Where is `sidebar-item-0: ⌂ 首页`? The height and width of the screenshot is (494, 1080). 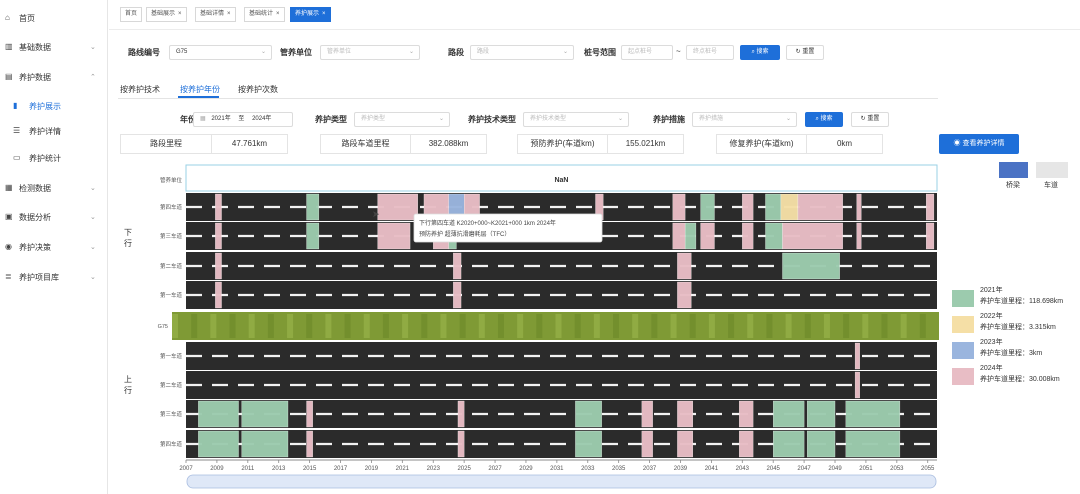 sidebar-item-0: ⌂ 首页 is located at coordinates (54, 18).